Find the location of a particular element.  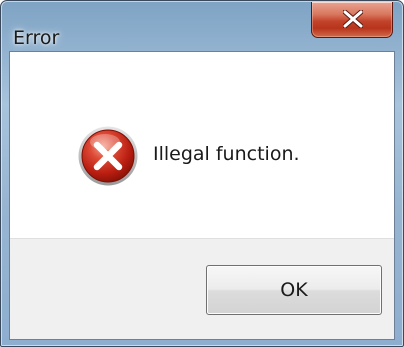

dialog-title: Error is located at coordinates (36, 38).